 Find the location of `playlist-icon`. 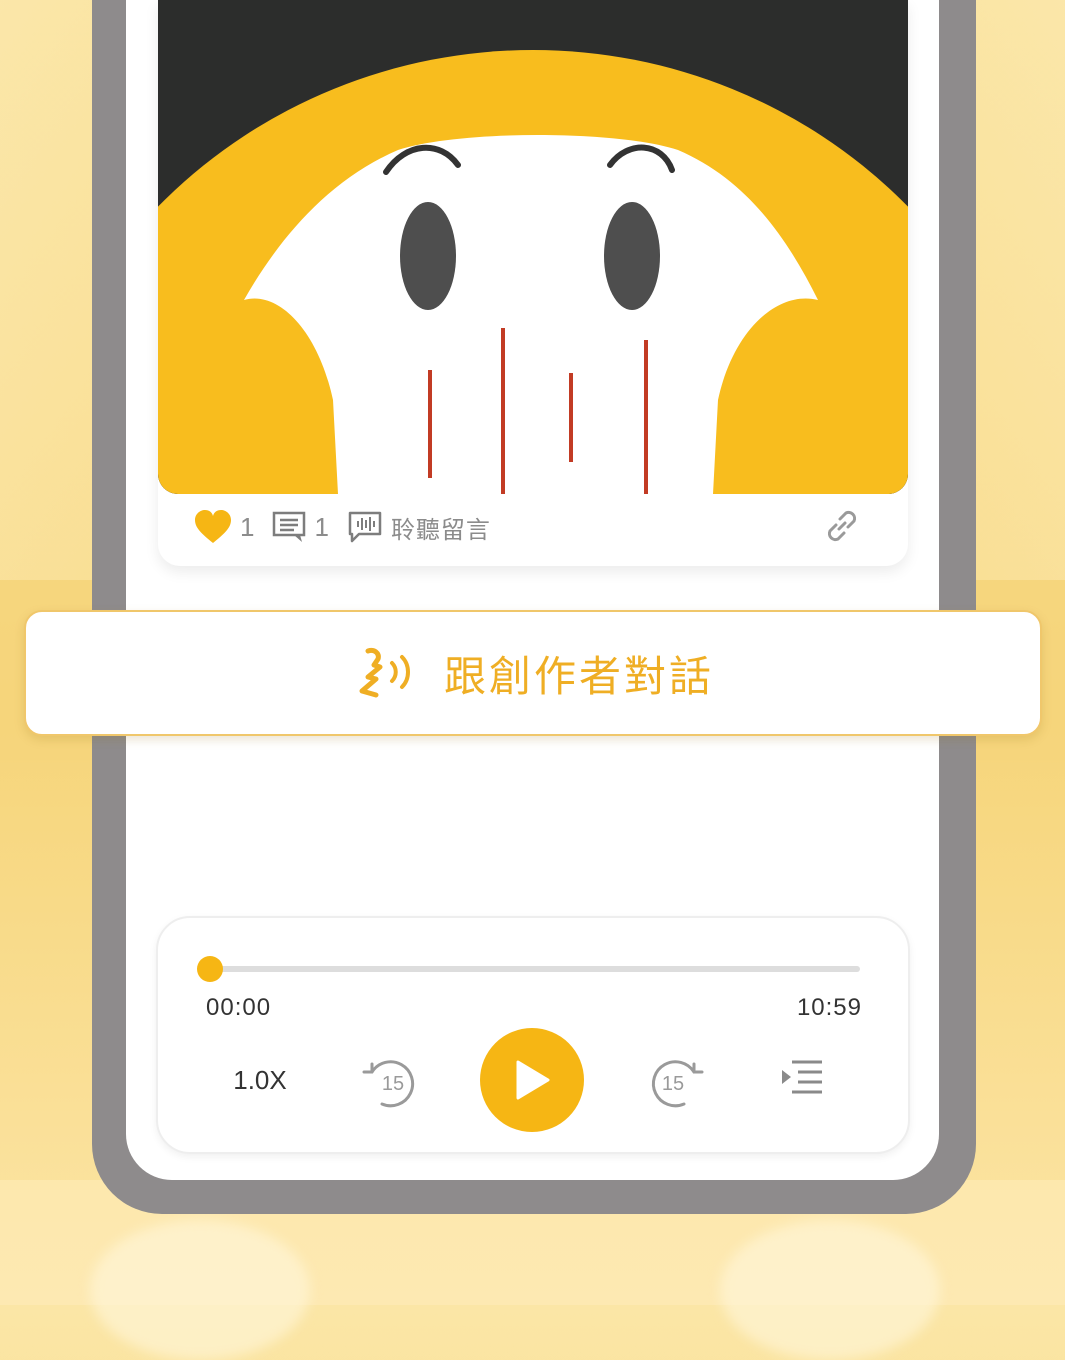

playlist-icon is located at coordinates (802, 1077).